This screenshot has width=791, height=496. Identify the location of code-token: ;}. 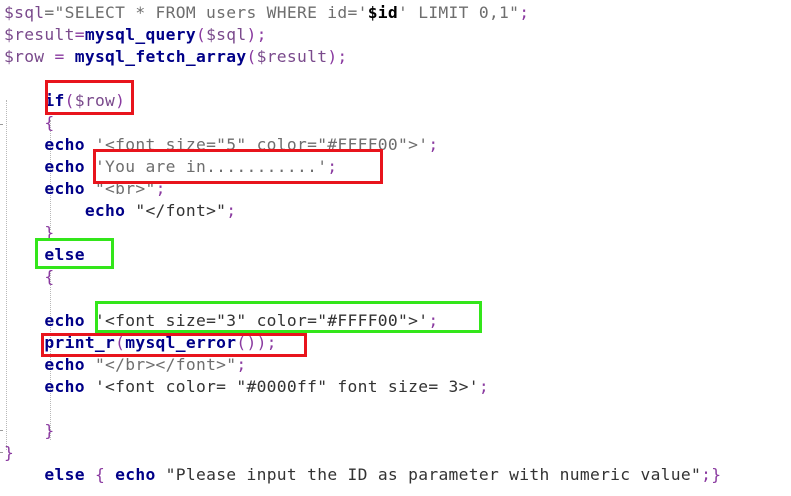
(711, 474).